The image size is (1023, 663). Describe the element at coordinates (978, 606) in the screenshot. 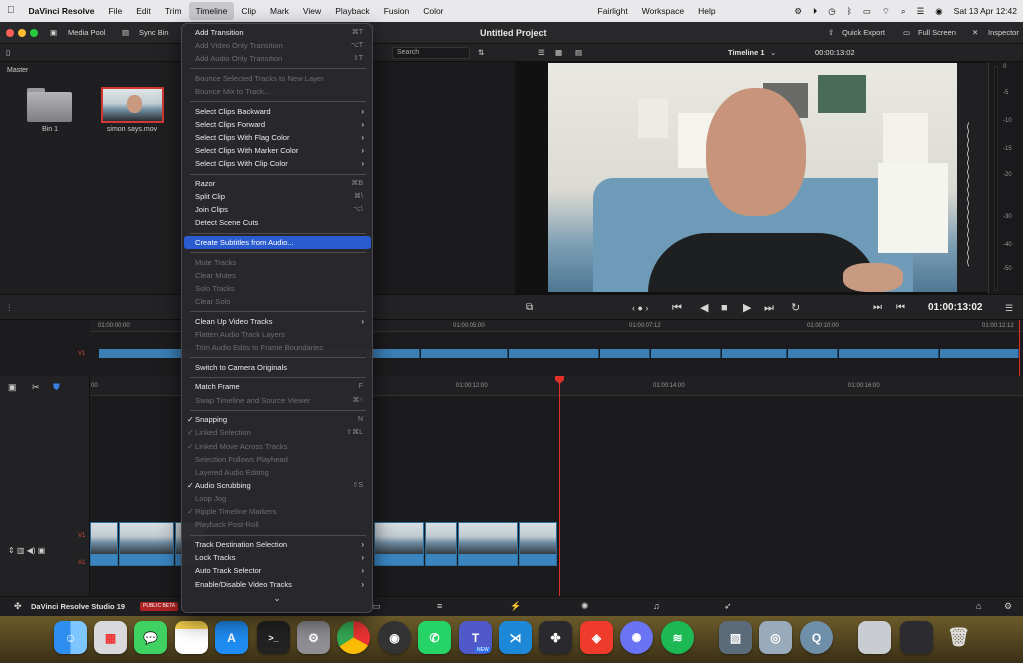

I see `home-icon: ⌂` at that location.